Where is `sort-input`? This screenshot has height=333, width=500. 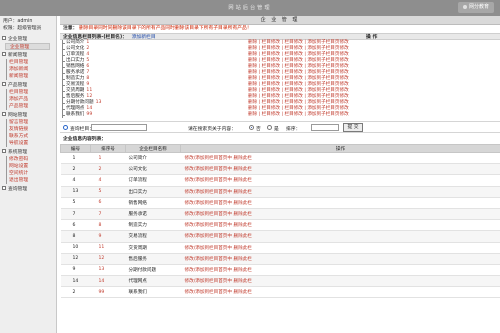
sort-input is located at coordinates (325, 127).